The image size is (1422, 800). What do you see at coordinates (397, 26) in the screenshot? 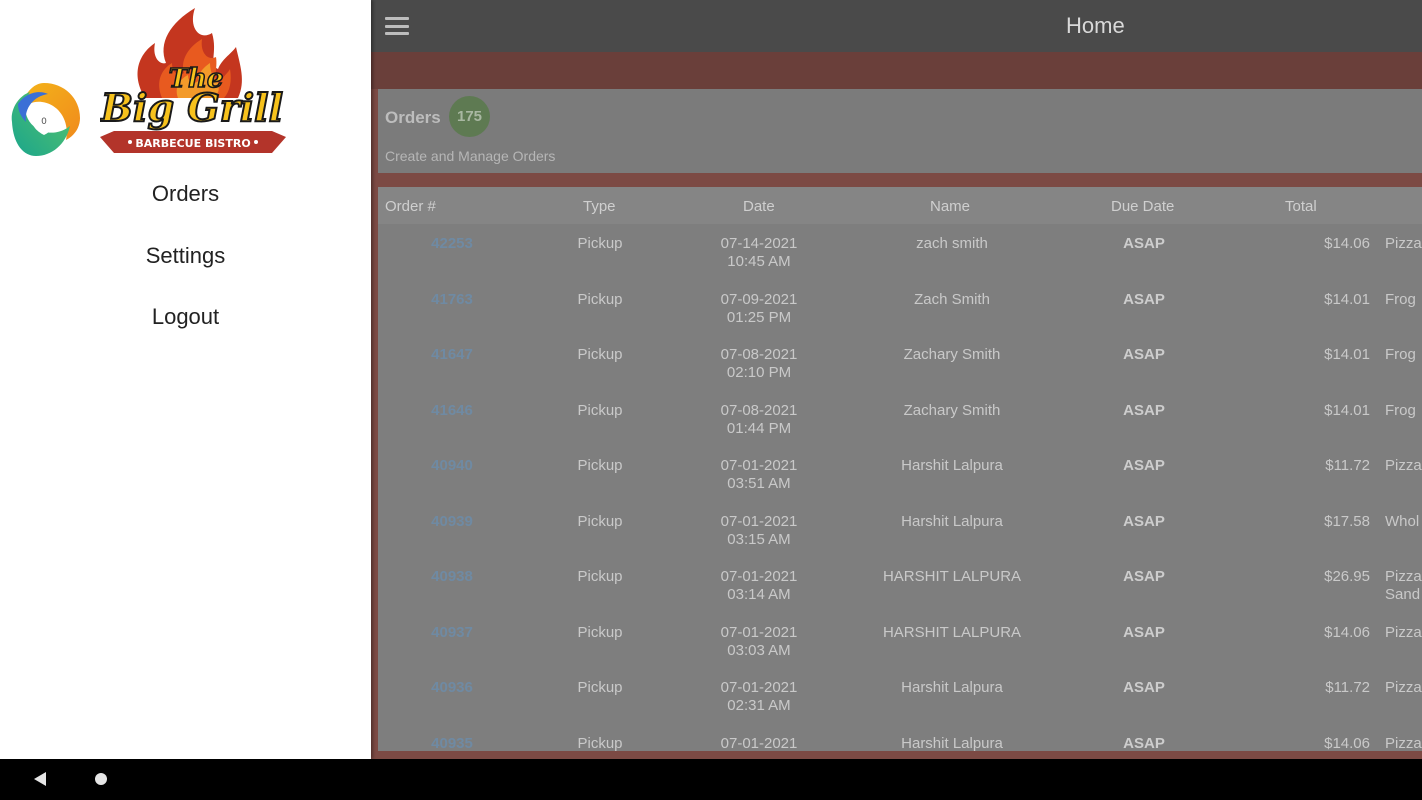
I see `hamburger-menu-icon` at bounding box center [397, 26].